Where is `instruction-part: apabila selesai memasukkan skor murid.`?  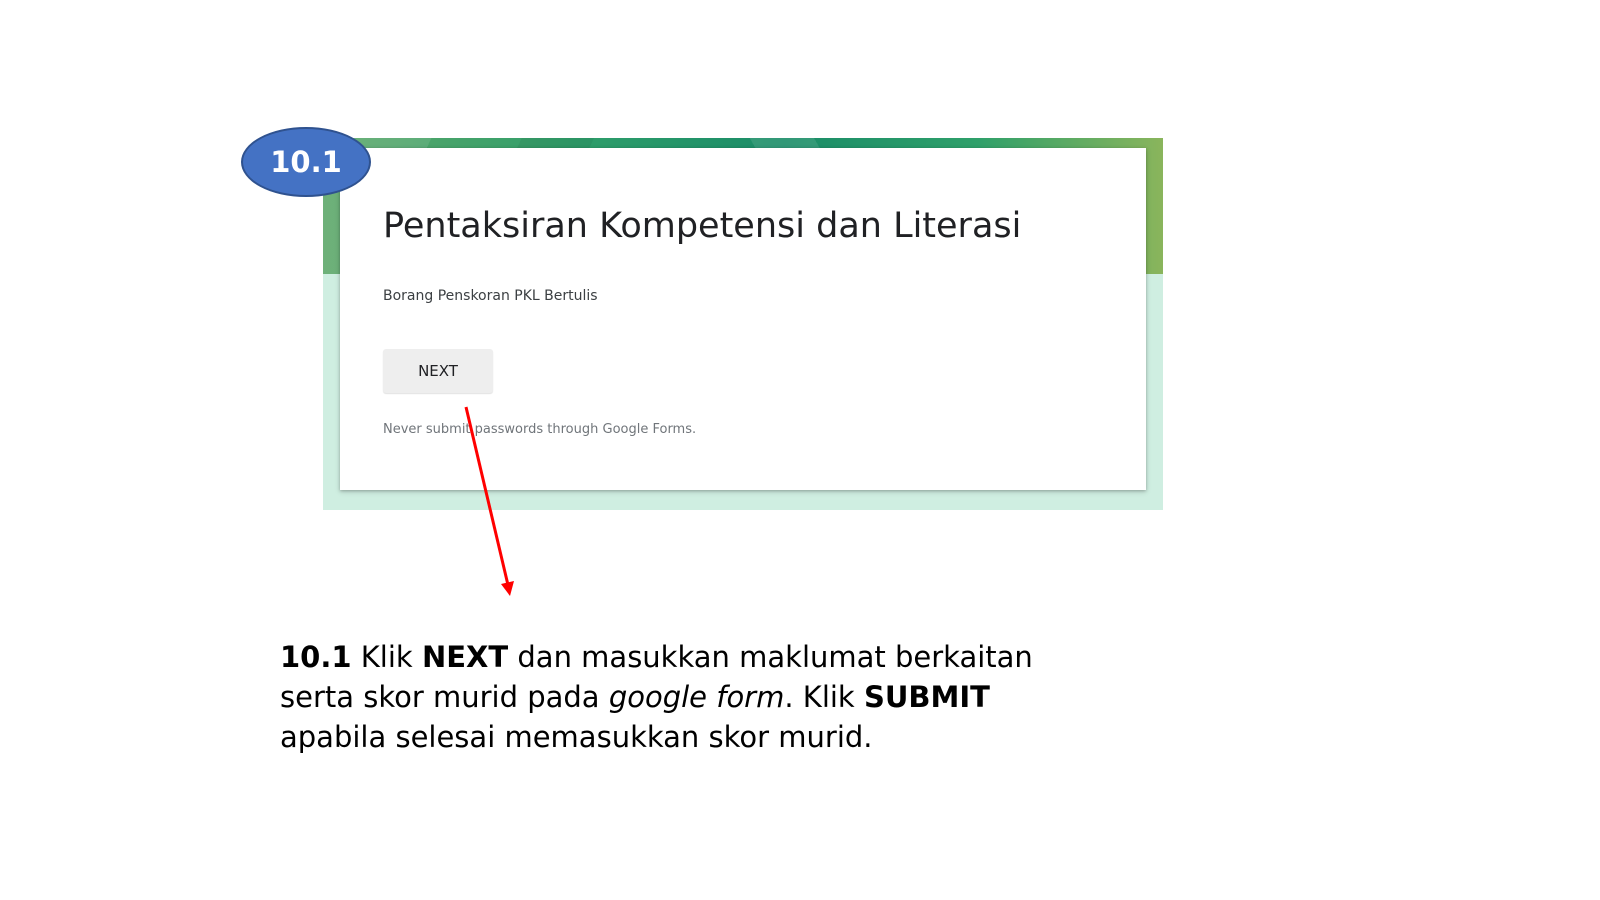 instruction-part: apabila selesai memasukkan skor murid. is located at coordinates (576, 737).